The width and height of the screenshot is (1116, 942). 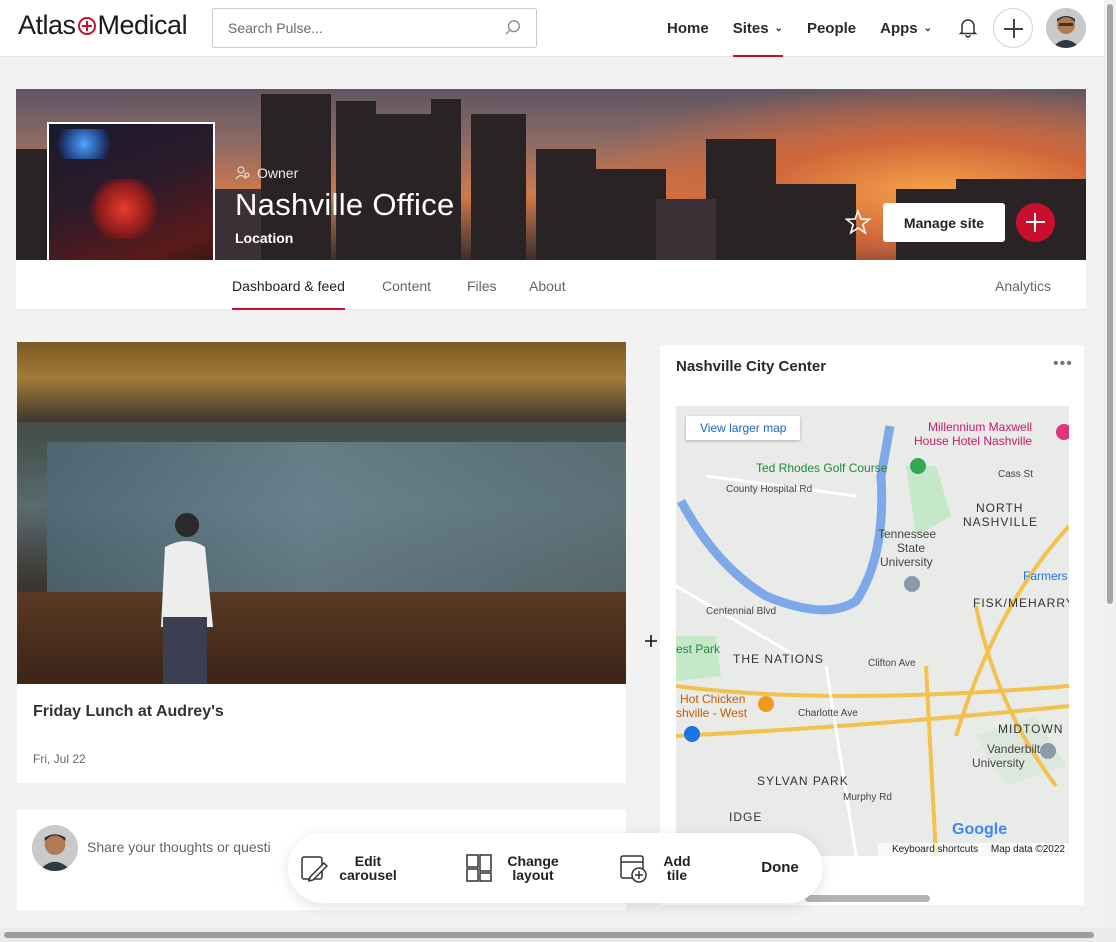 I want to click on nav-apps: Apps ⌄, so click(x=906, y=28).